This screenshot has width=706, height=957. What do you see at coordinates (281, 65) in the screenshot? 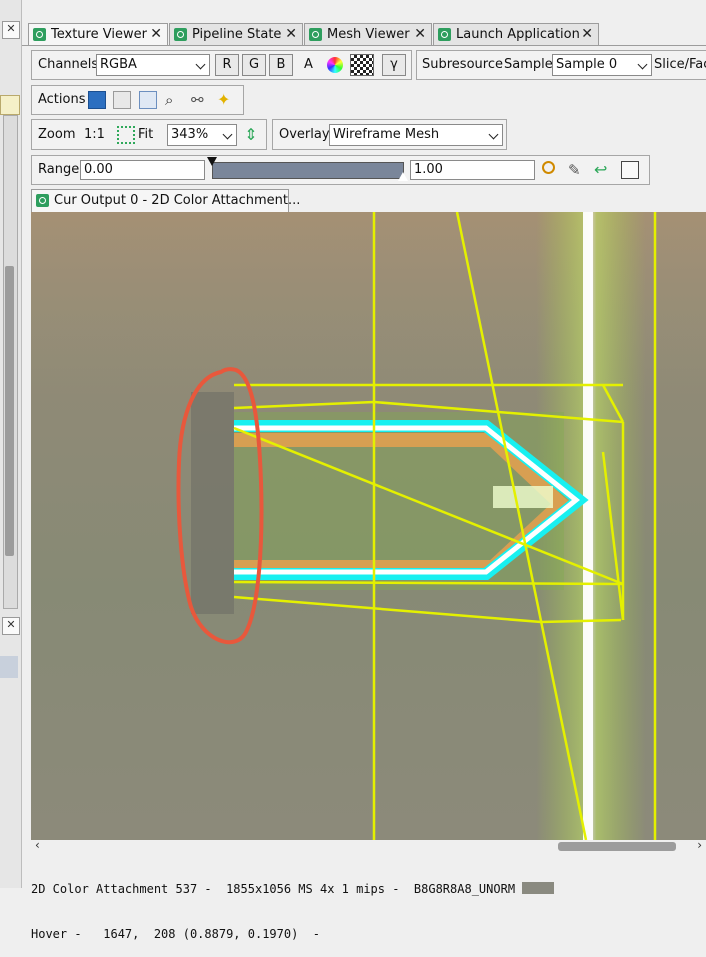
I see `blue-channel-toggle: B` at bounding box center [281, 65].